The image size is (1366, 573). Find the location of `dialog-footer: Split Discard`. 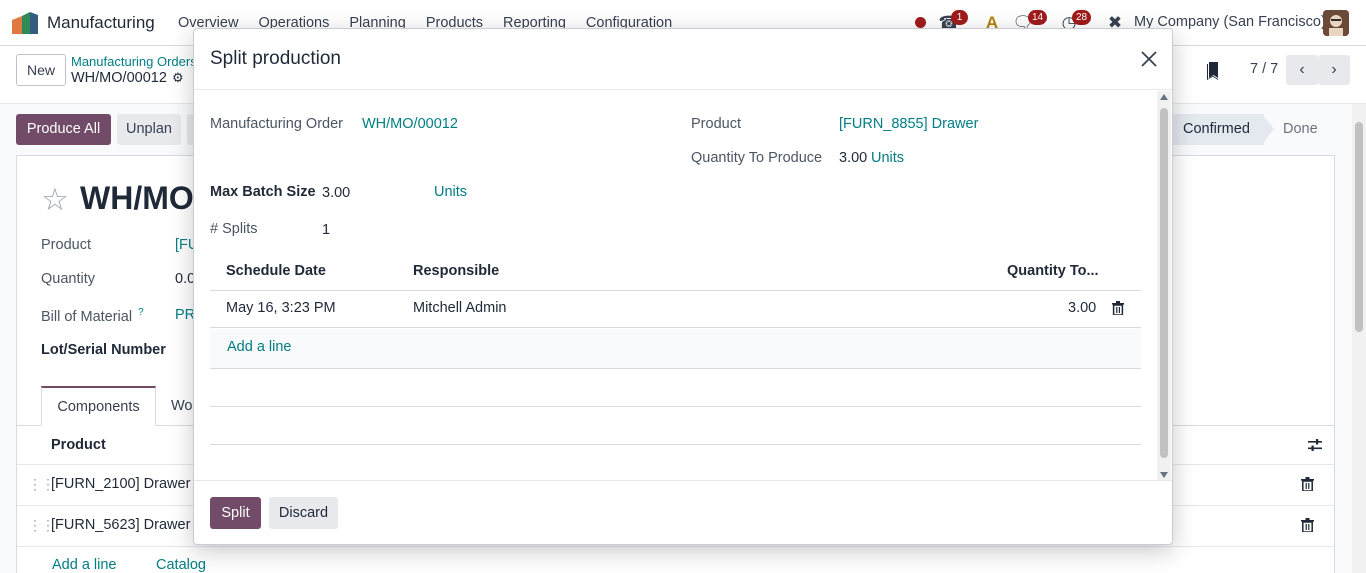

dialog-footer: Split Discard is located at coordinates (683, 512).